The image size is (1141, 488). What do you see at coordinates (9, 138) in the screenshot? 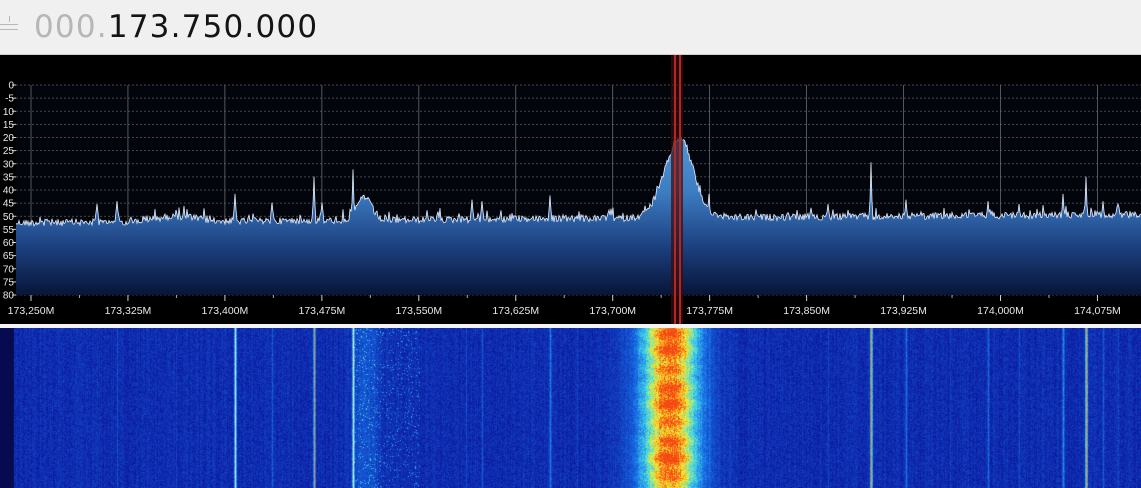
I see `db-tick-label: 20` at bounding box center [9, 138].